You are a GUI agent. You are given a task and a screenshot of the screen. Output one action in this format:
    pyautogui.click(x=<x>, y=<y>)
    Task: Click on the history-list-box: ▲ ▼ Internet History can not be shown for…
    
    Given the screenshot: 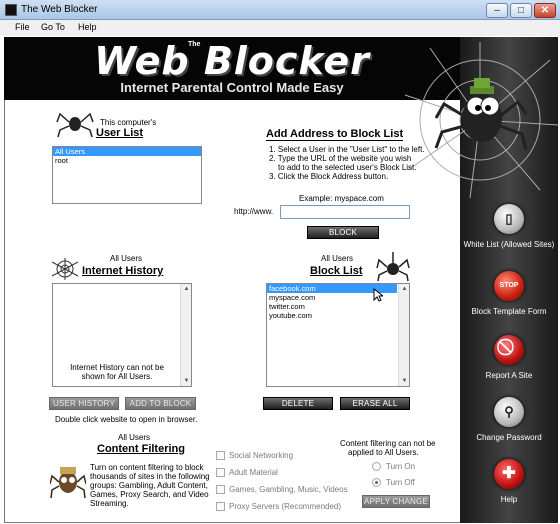 What is the action you would take?
    pyautogui.click(x=122, y=335)
    